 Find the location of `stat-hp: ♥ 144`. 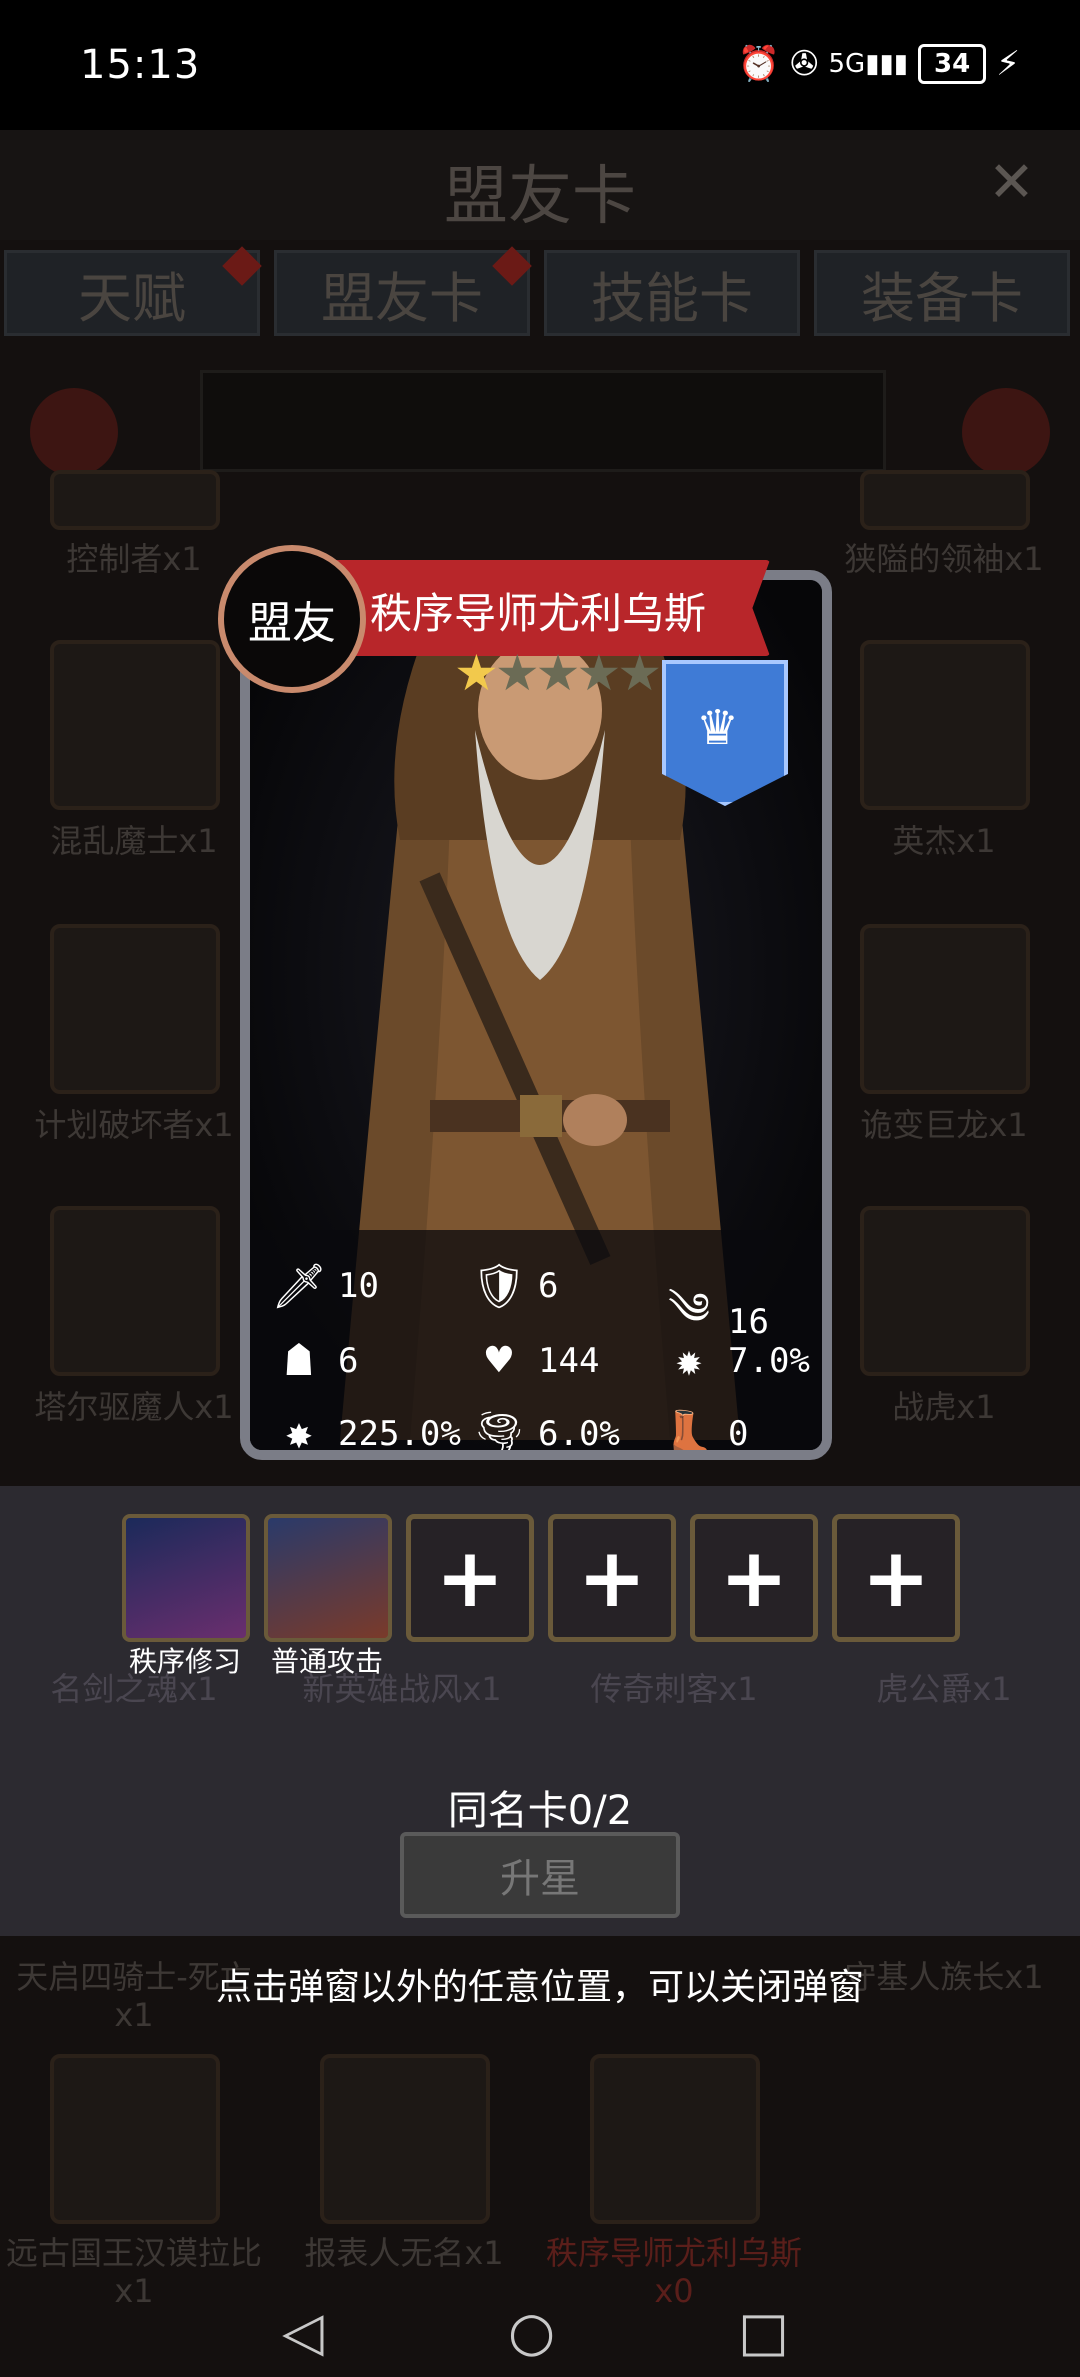

stat-hp: ♥ 144 is located at coordinates (535, 1360).